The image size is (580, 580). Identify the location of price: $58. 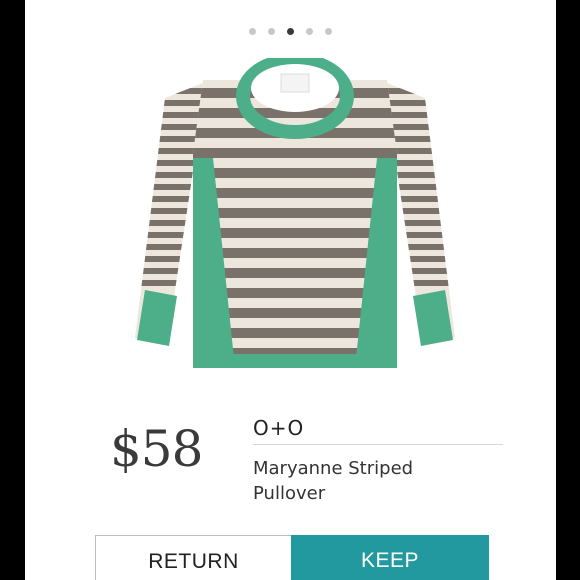
(156, 449).